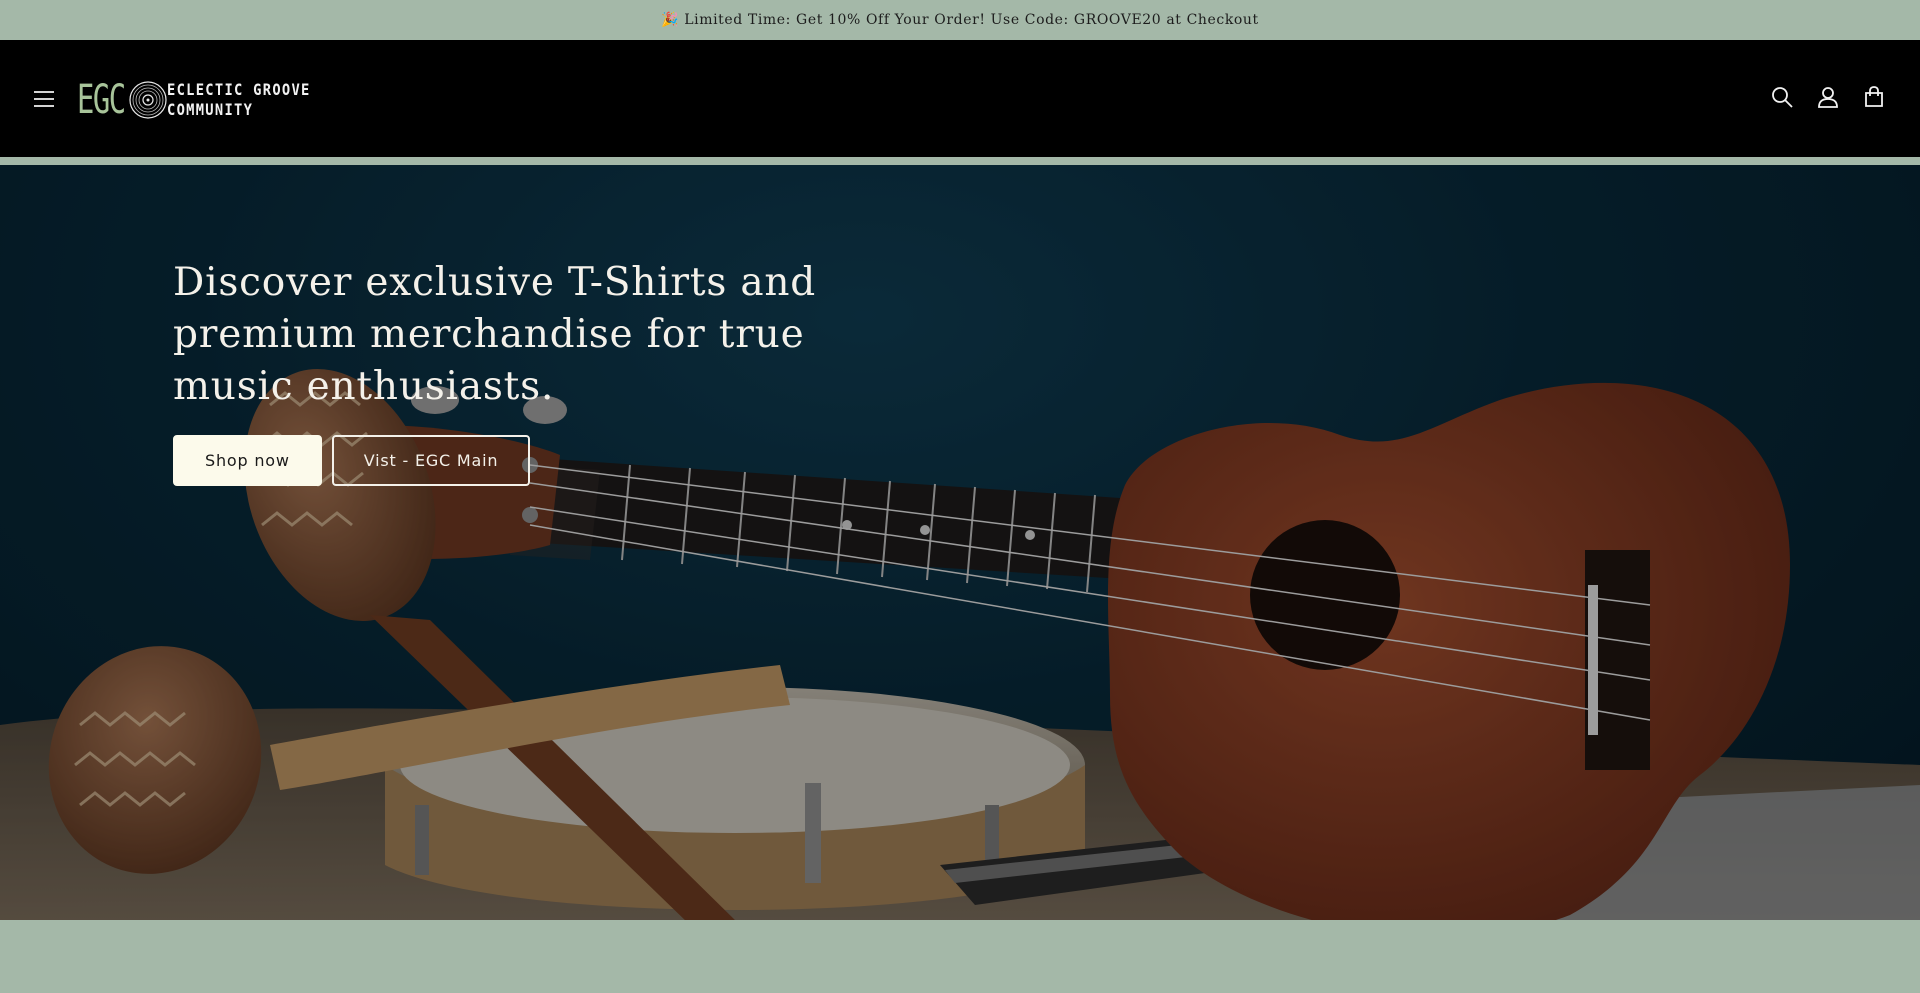  What do you see at coordinates (431, 460) in the screenshot?
I see `visit-egc-main-button: Vist - EGC Main` at bounding box center [431, 460].